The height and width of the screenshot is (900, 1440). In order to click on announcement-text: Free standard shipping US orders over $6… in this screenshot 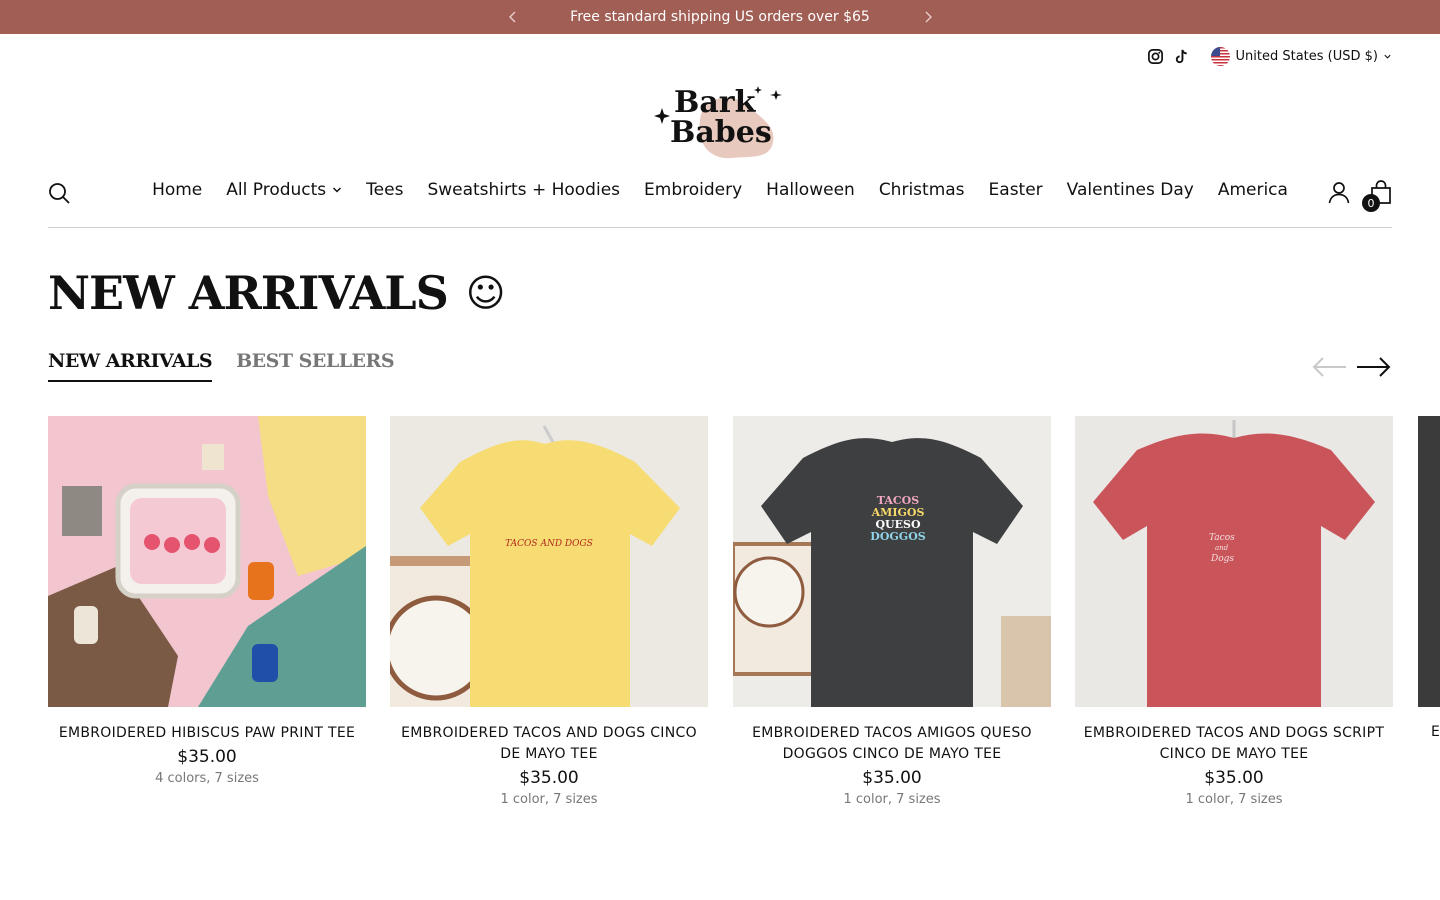, I will do `click(720, 17)`.